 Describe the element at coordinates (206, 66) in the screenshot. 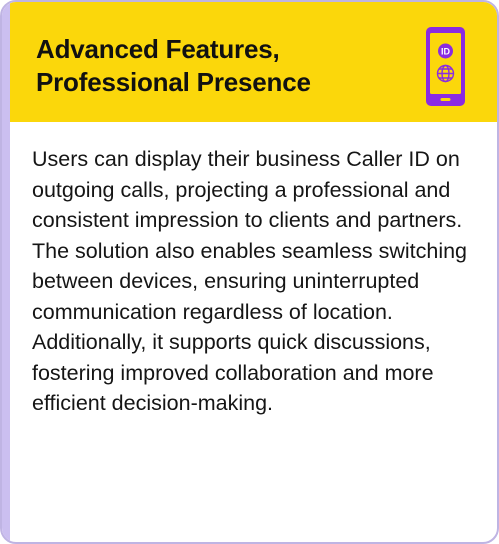

I see `card-title: Advanced Features, Professional Presence` at that location.